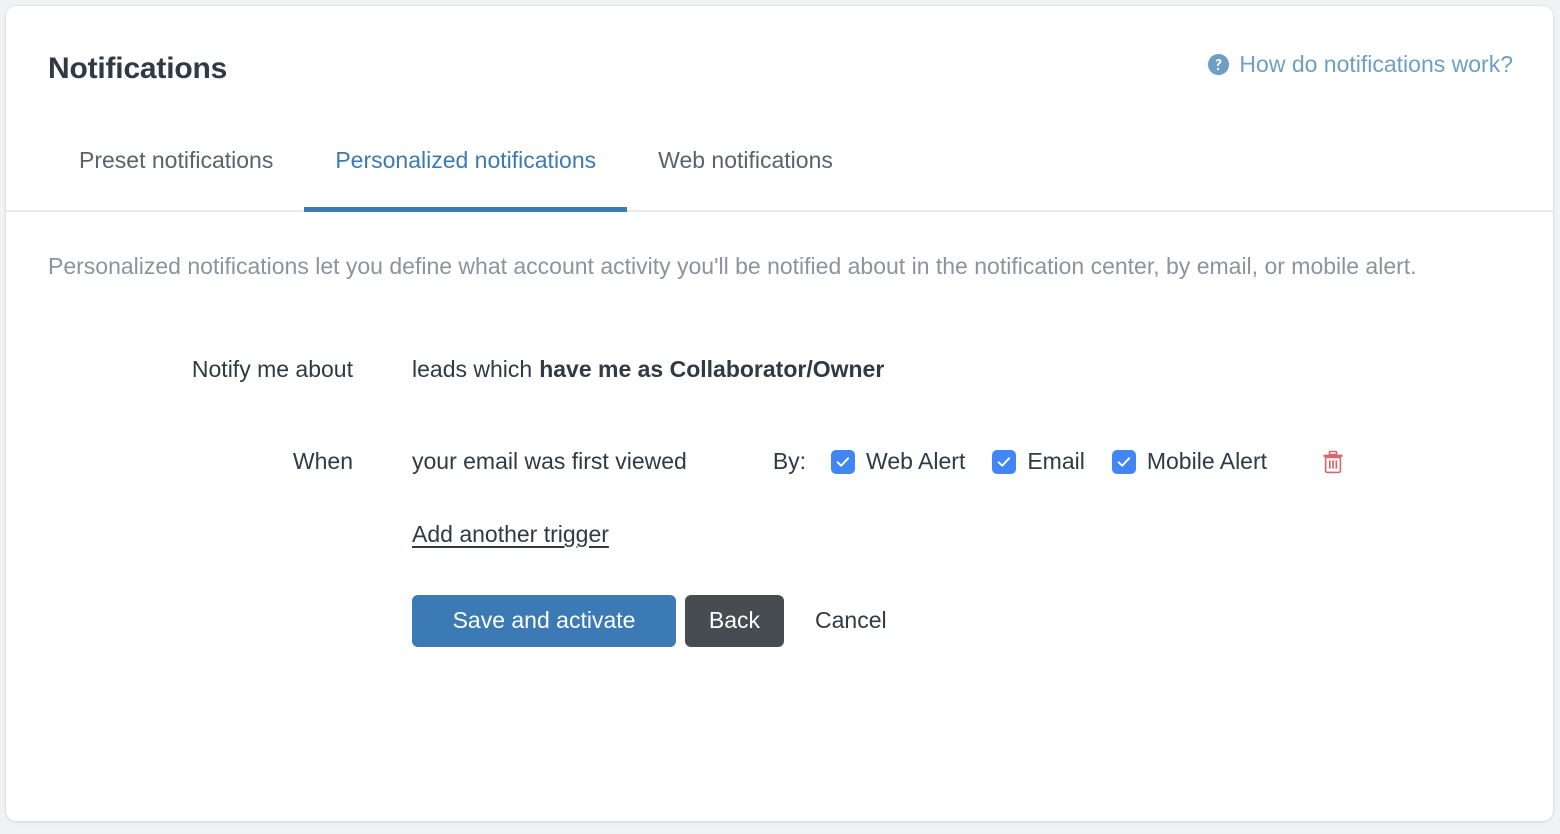 Image resolution: width=1560 pixels, height=834 pixels. Describe the element at coordinates (544, 620) in the screenshot. I see `save-and-activate-button: Save and activate` at that location.